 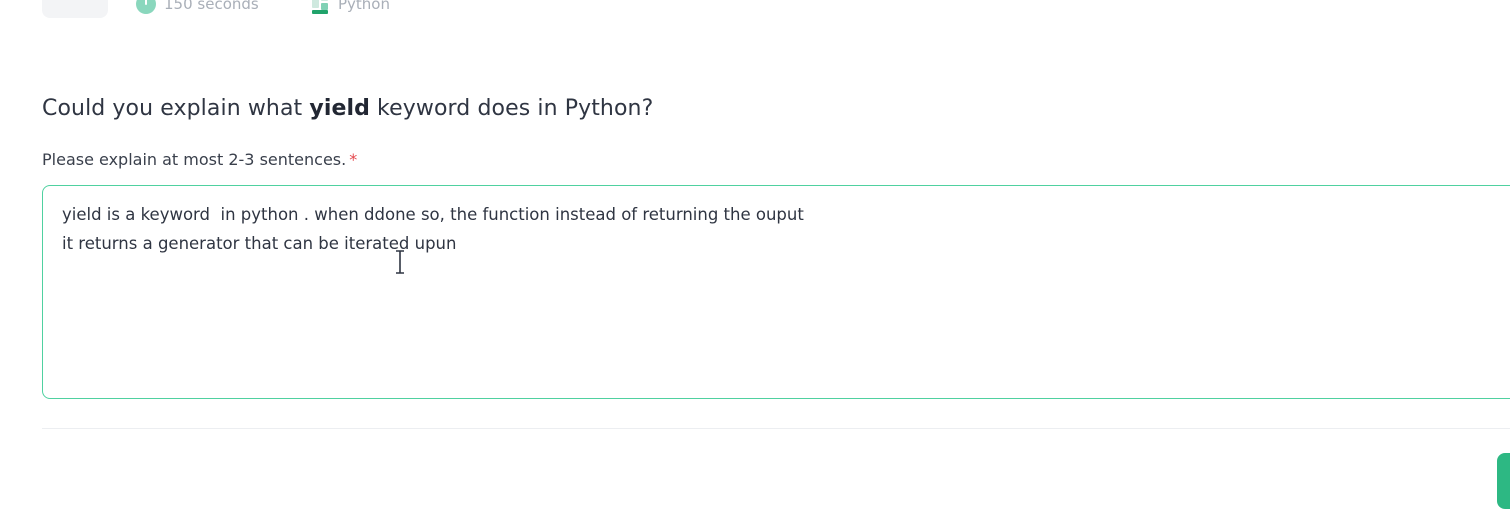 I want to click on language: Python, so click(x=351, y=7).